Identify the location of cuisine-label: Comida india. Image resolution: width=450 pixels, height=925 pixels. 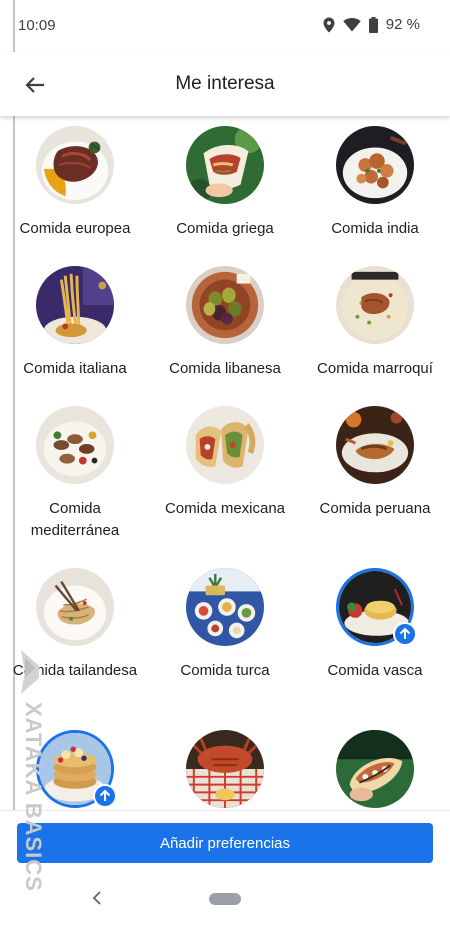
(375, 228).